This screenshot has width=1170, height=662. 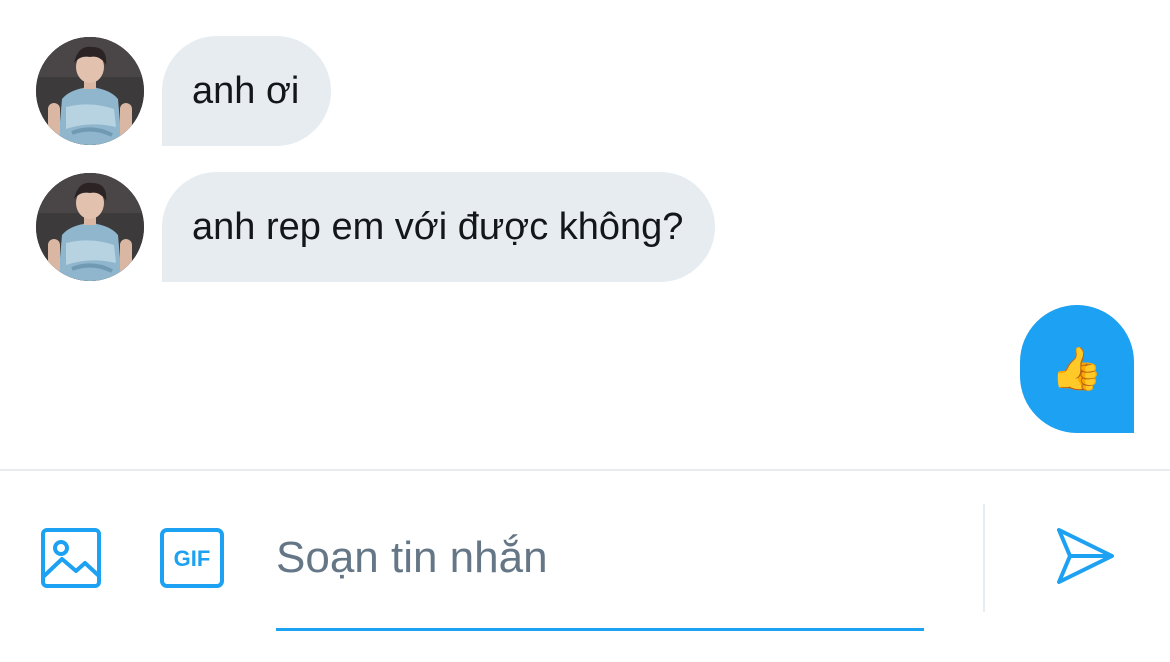 I want to click on send-button, so click(x=1085, y=556).